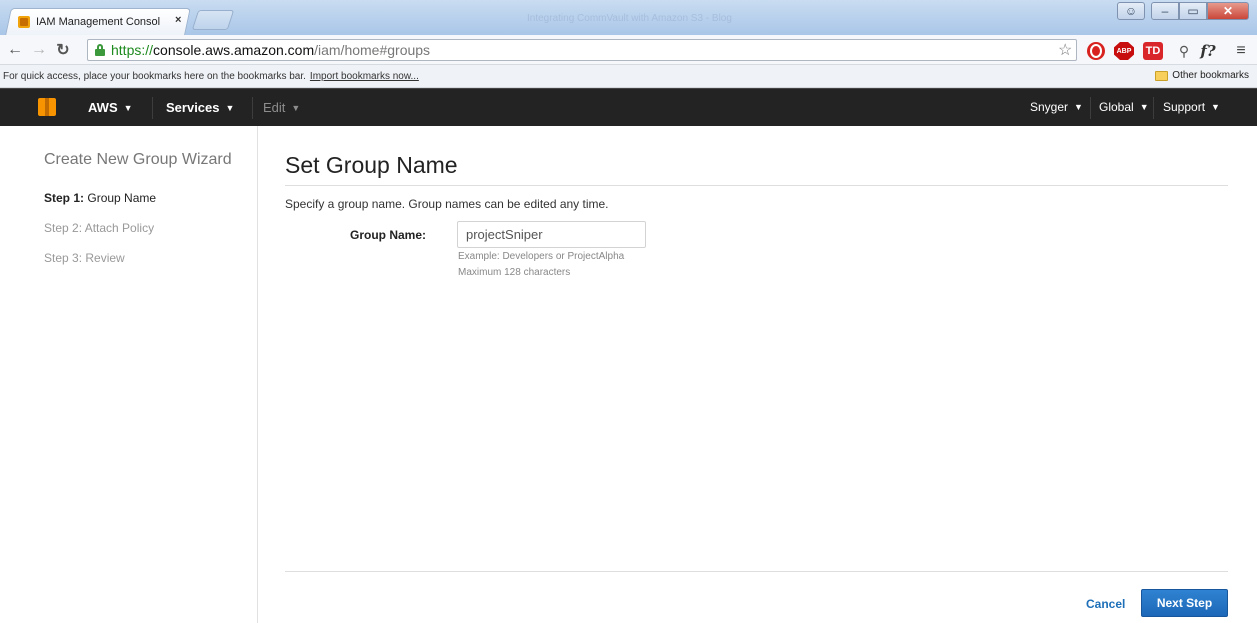 This screenshot has height=623, width=1257. I want to click on url-path: /iam/home#groups, so click(372, 50).